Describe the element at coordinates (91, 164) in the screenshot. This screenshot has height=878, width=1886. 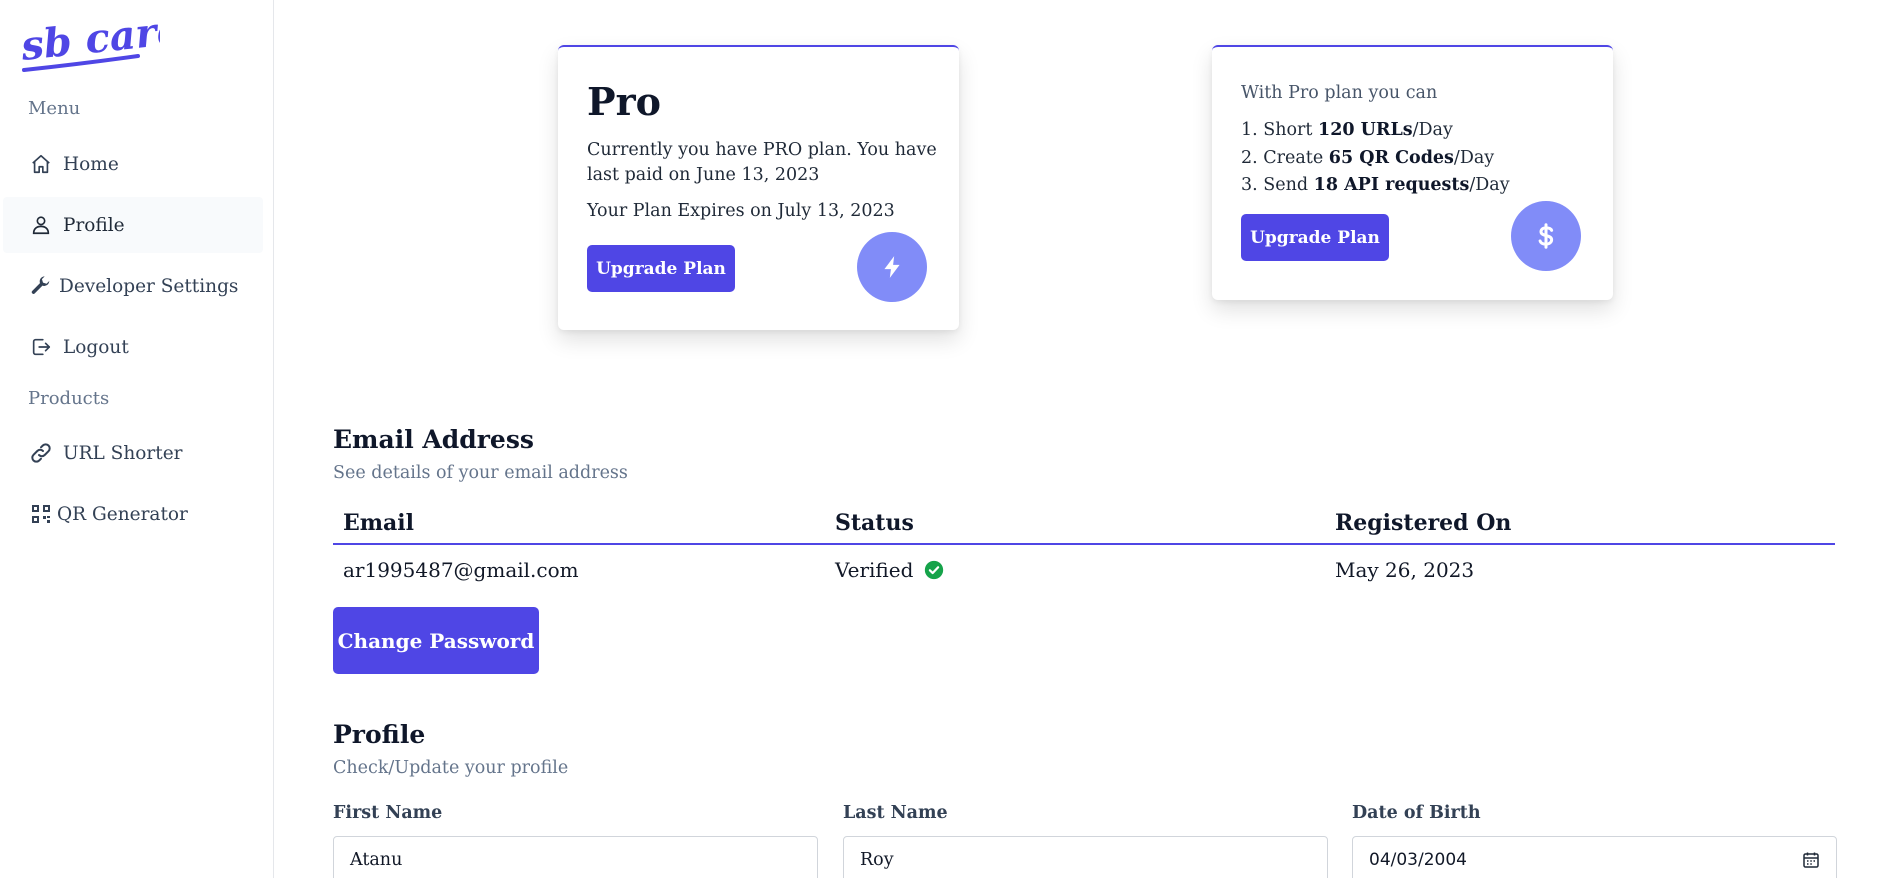
I see `sidebar-item-label: Home` at that location.